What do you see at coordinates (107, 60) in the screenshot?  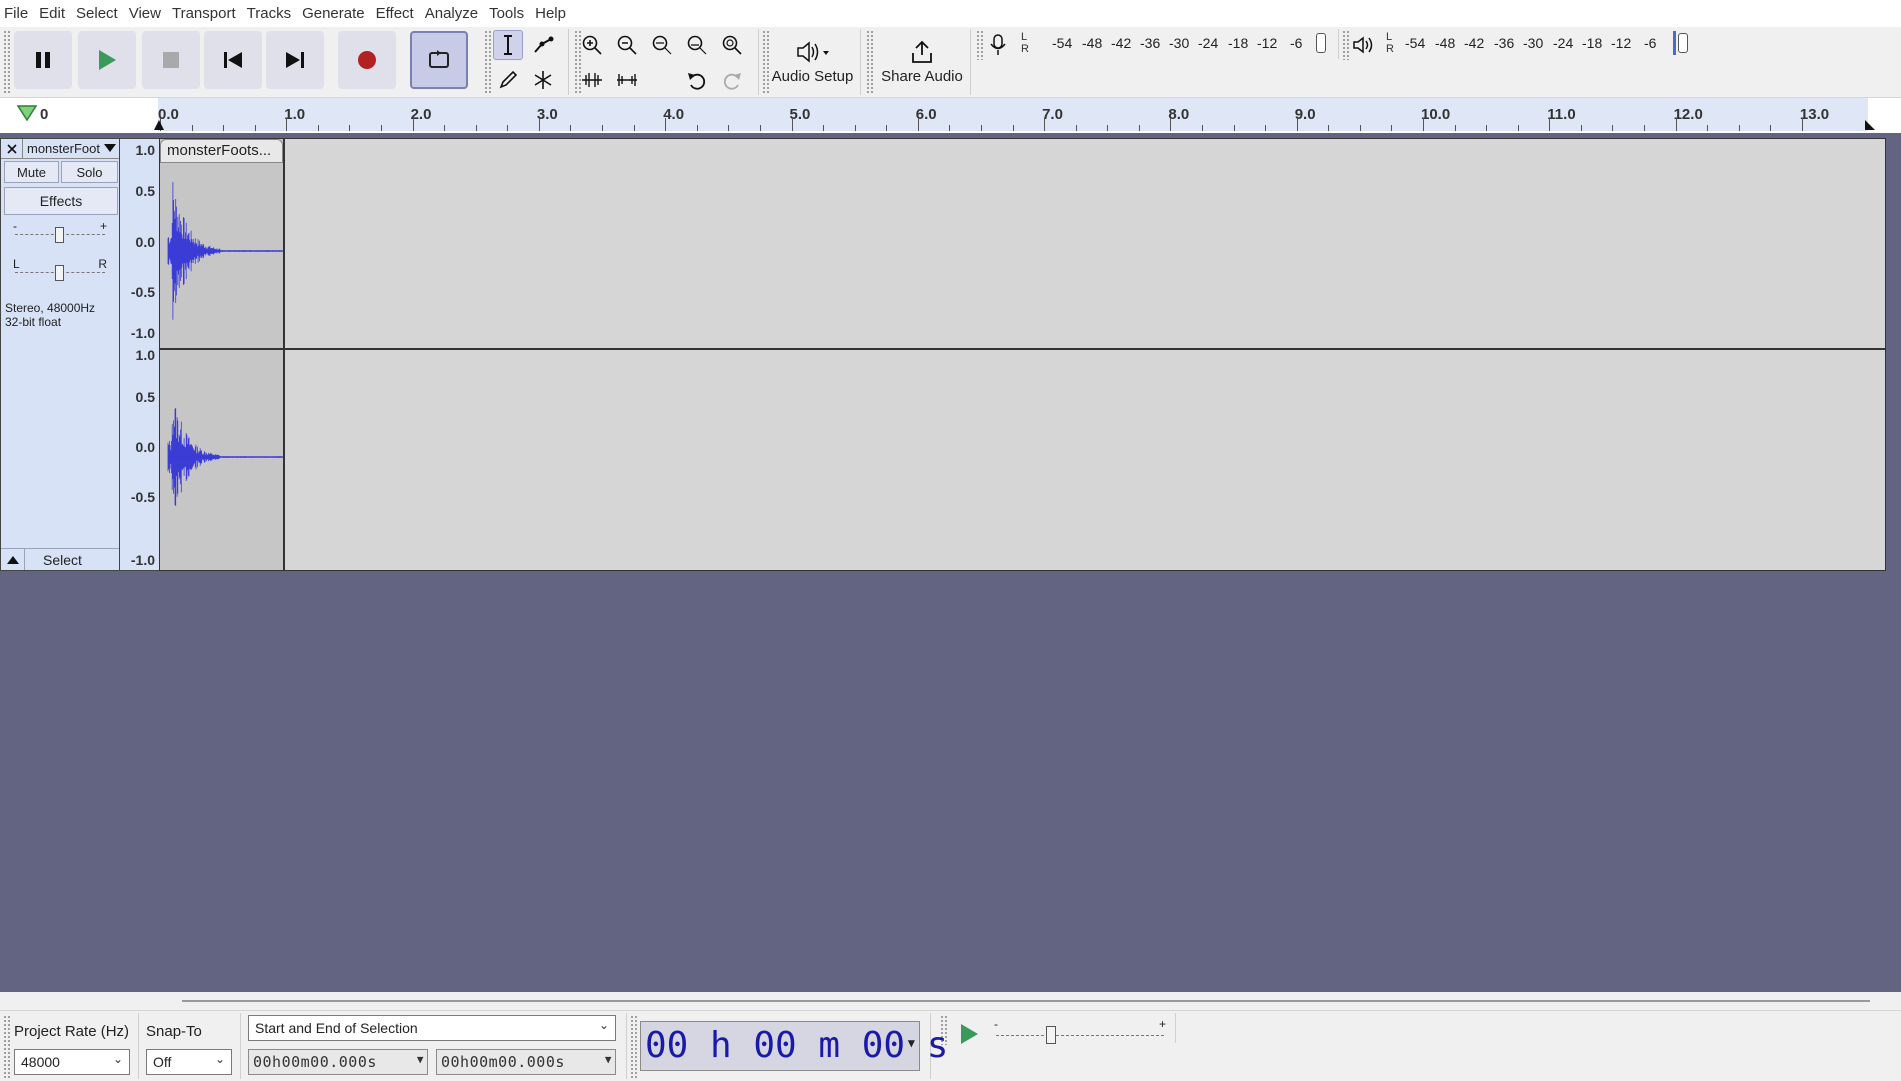 I see `play-button` at bounding box center [107, 60].